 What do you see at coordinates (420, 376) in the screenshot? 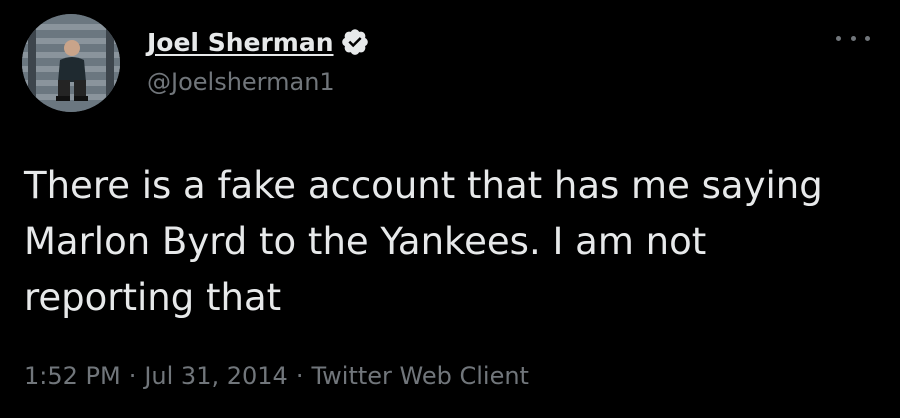
I see `tweet-source: Twitter Web Client` at bounding box center [420, 376].